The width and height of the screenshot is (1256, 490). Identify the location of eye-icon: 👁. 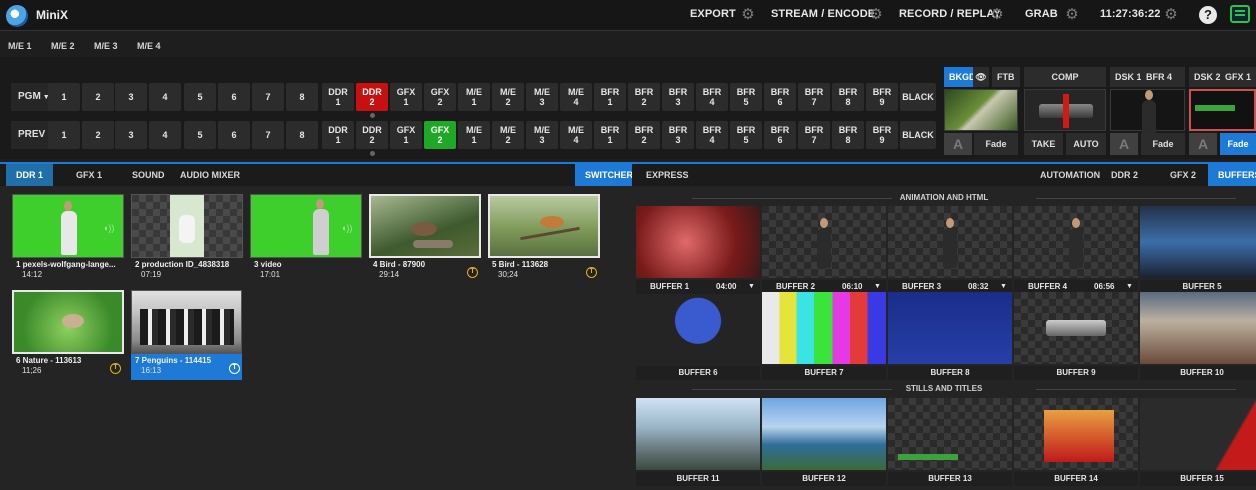
(981, 77).